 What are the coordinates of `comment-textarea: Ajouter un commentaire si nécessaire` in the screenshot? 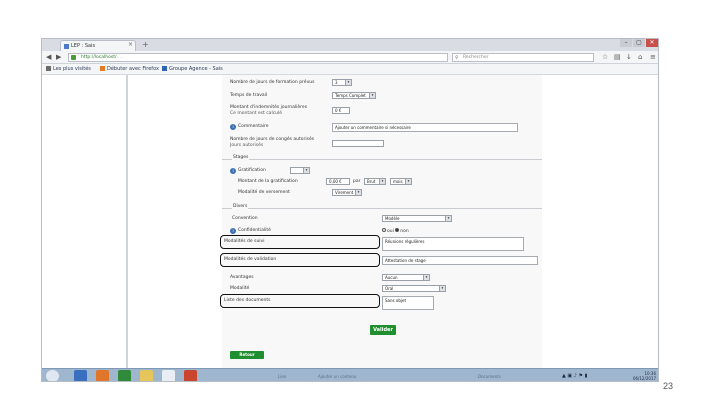 It's located at (425, 127).